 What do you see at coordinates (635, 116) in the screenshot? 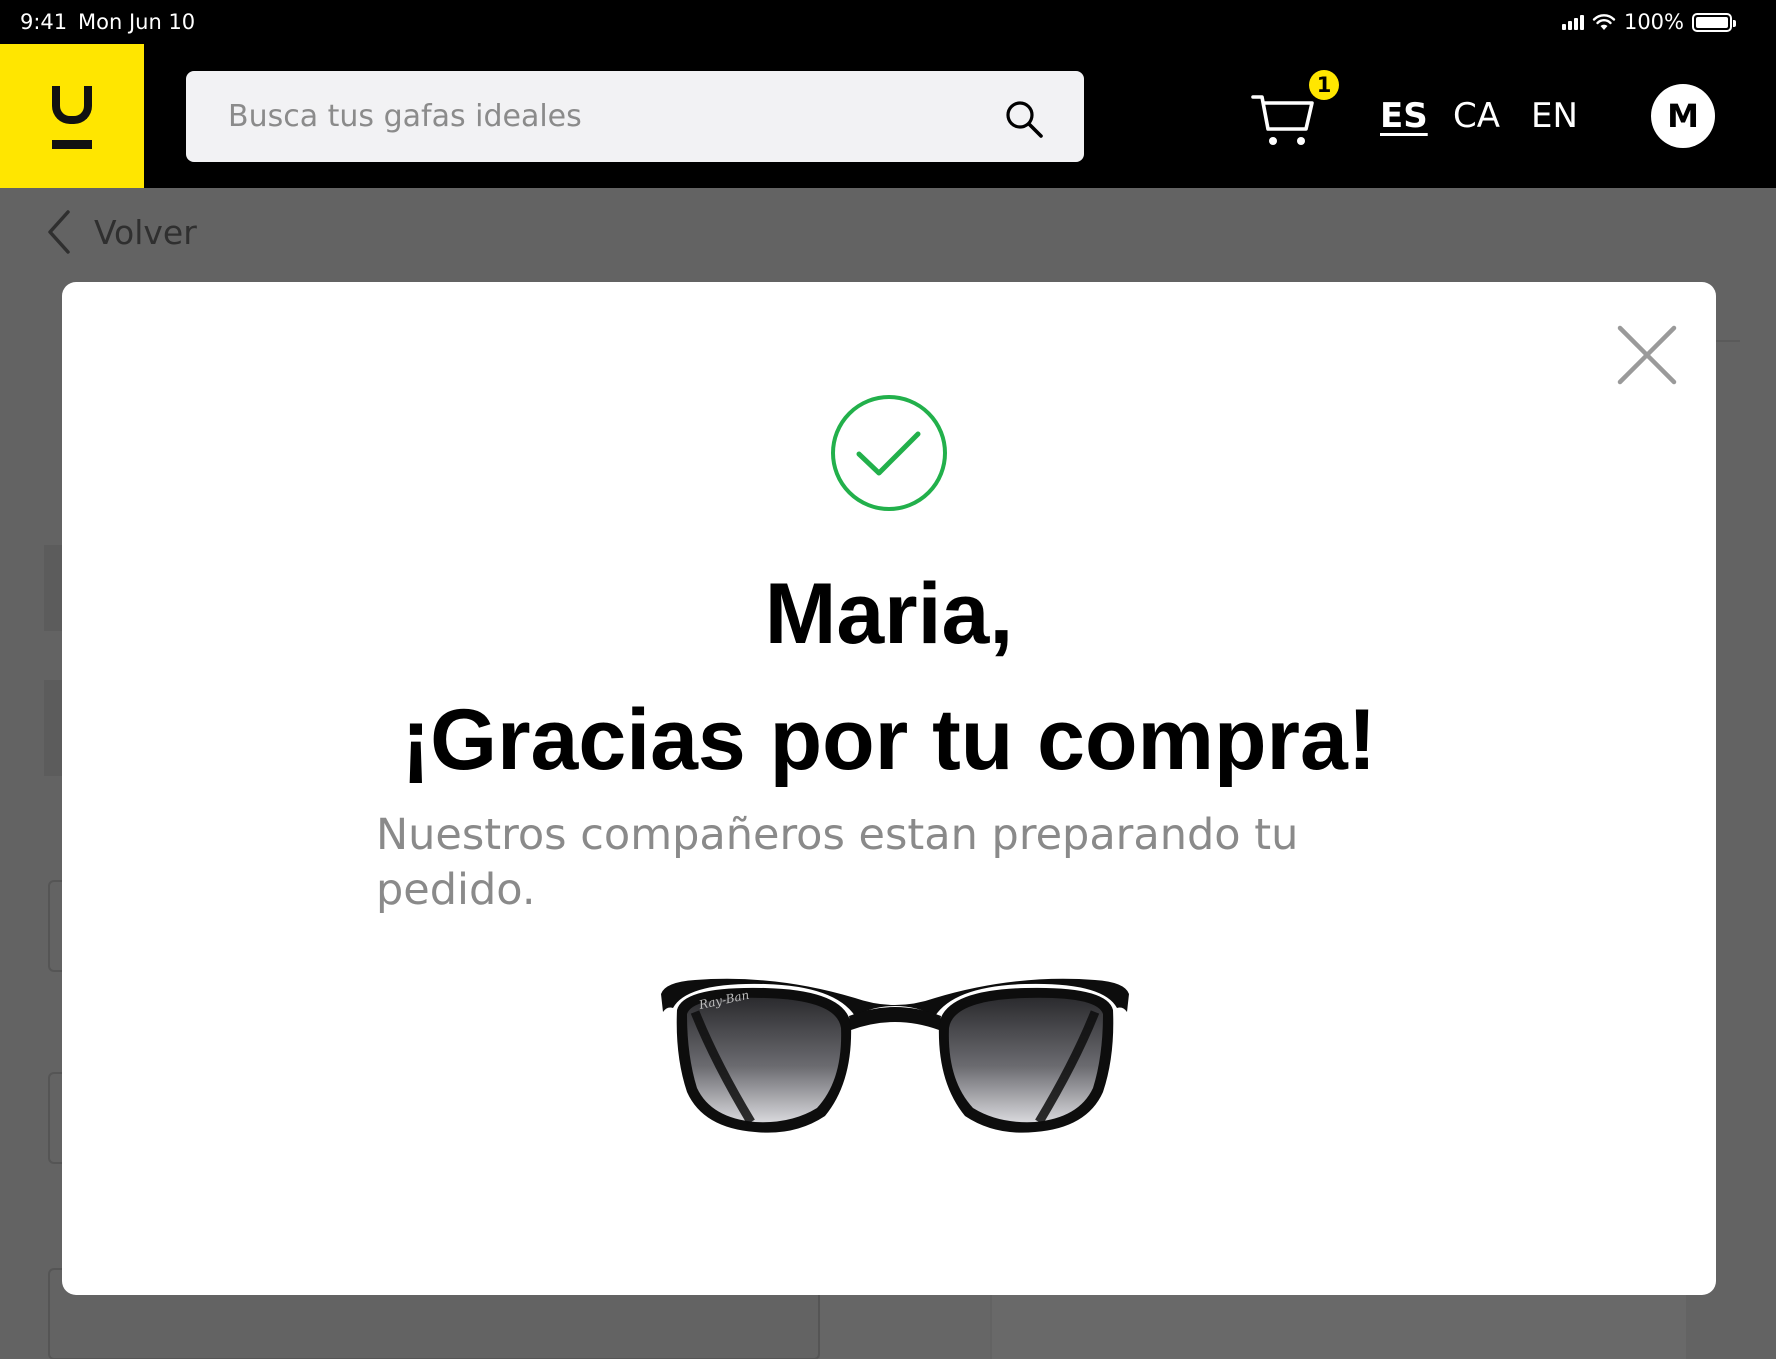
I see `search-input` at bounding box center [635, 116].